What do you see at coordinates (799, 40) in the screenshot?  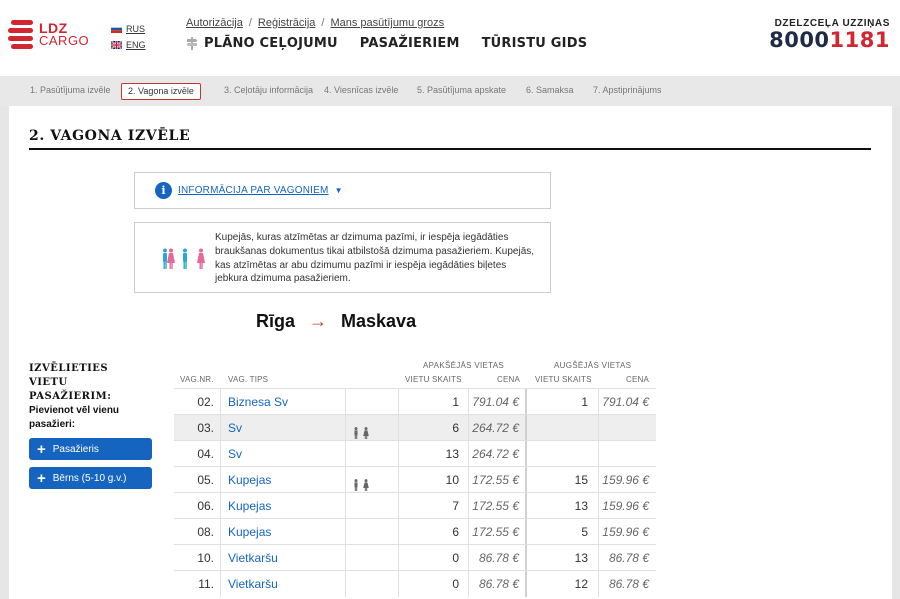 I see `hotline-number-part1: 8000` at bounding box center [799, 40].